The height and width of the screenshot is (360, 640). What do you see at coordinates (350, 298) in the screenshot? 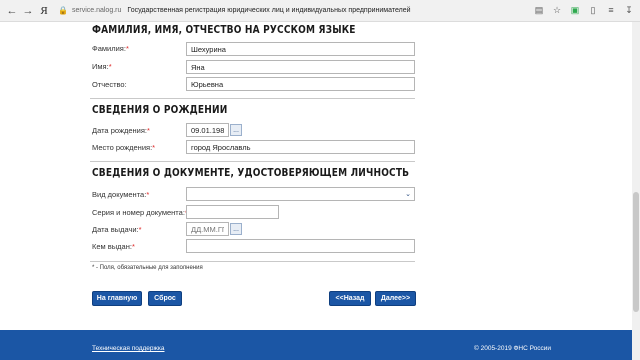
I see `back-button: <<Назад` at bounding box center [350, 298].